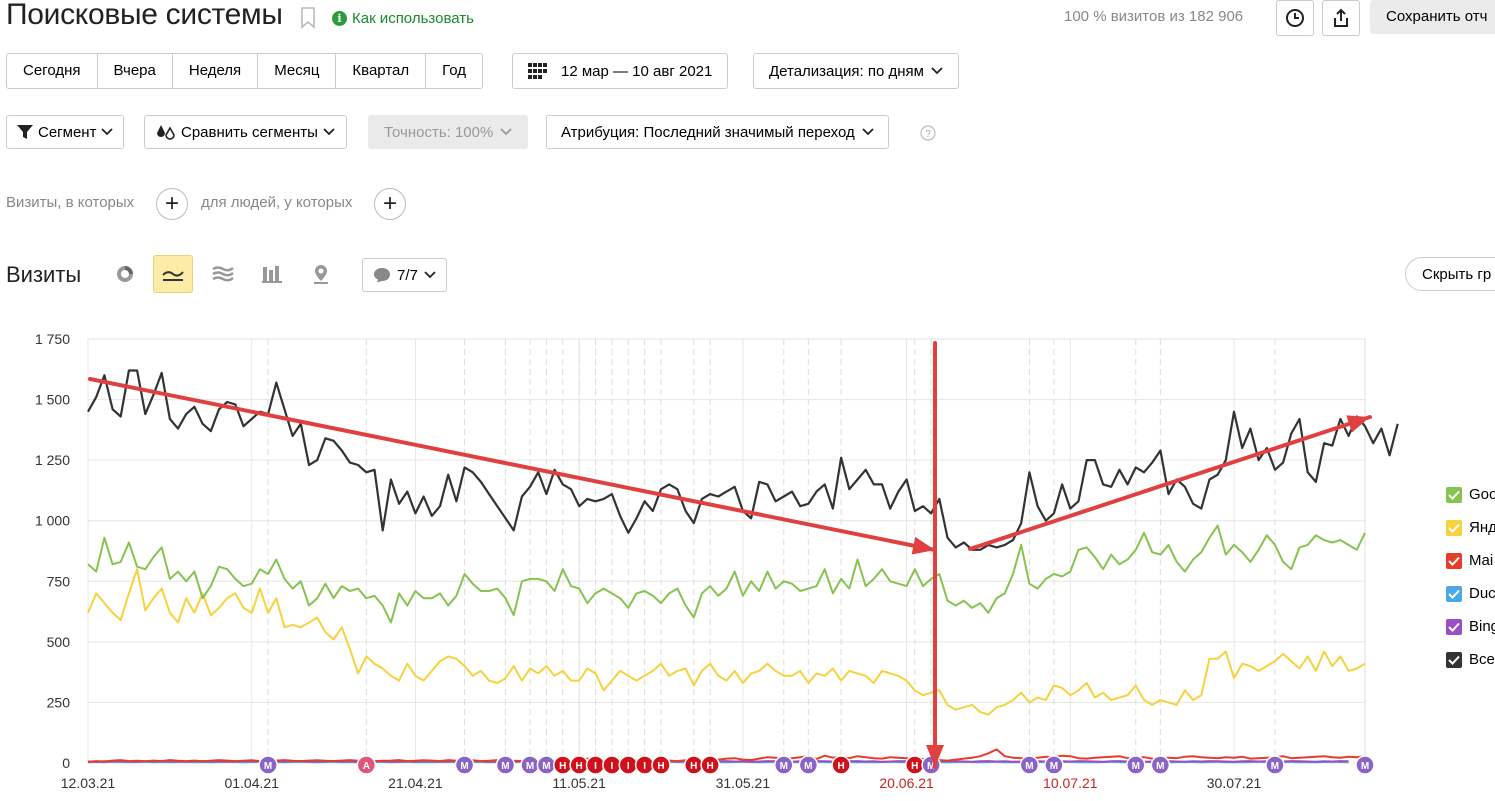  I want to click on legend-label: Янд, so click(1482, 527).